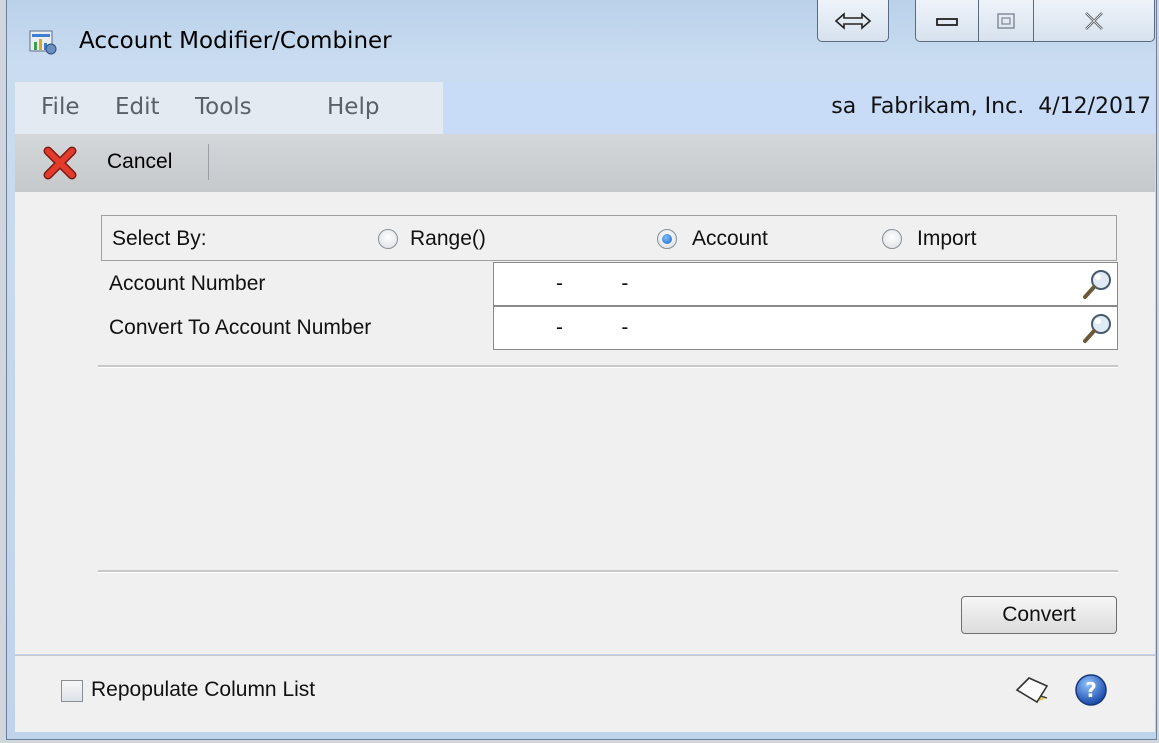  Describe the element at coordinates (947, 239) in the screenshot. I see `import-radio-label: Import` at that location.